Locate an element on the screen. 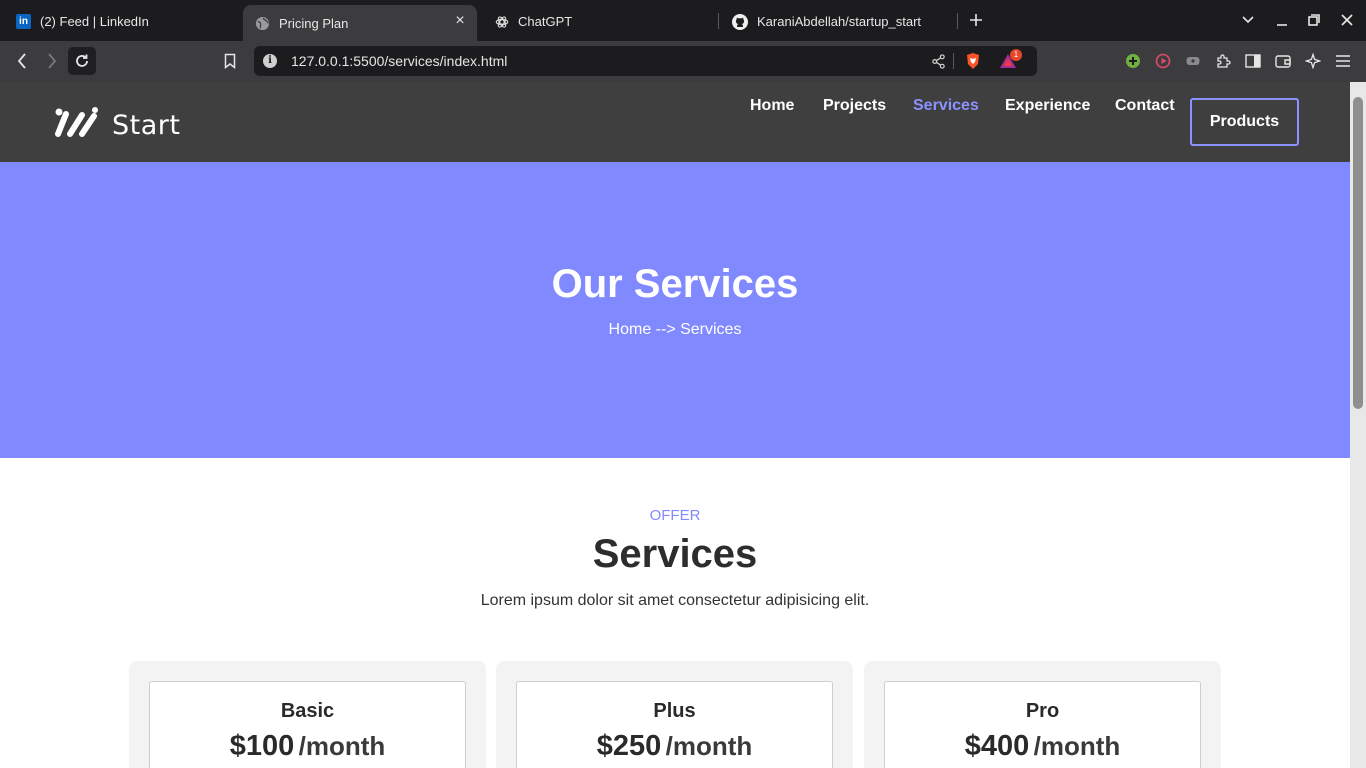 The image size is (1366, 768). plan-column-plus: Plus $250 /month is located at coordinates (674, 714).